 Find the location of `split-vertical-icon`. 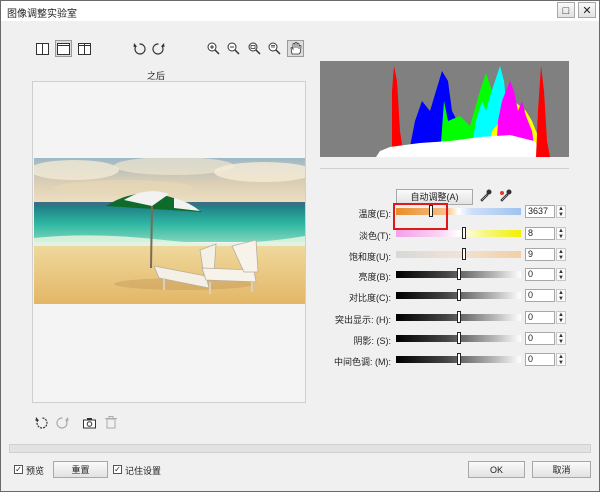

split-vertical-icon is located at coordinates (42, 48).